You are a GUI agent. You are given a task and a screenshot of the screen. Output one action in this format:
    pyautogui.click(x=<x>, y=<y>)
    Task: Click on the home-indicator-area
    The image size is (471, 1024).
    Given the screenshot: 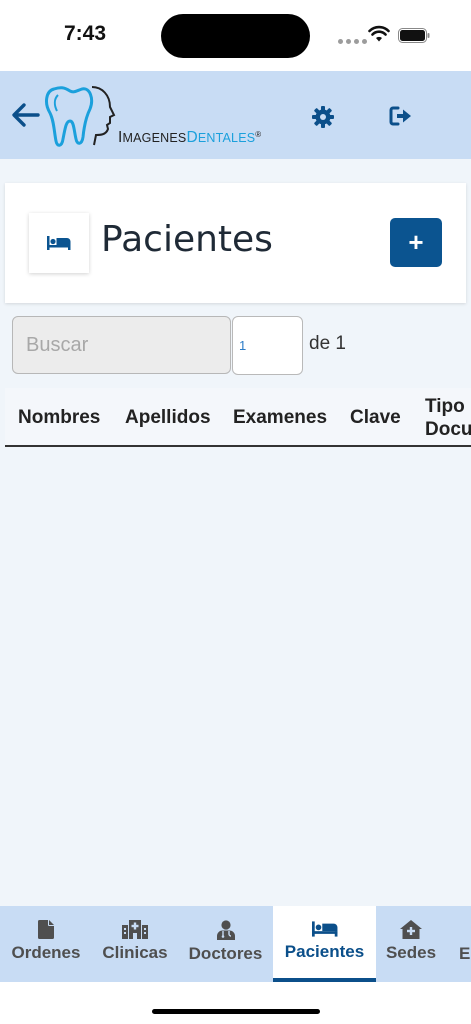 What is the action you would take?
    pyautogui.click(x=235, y=1003)
    